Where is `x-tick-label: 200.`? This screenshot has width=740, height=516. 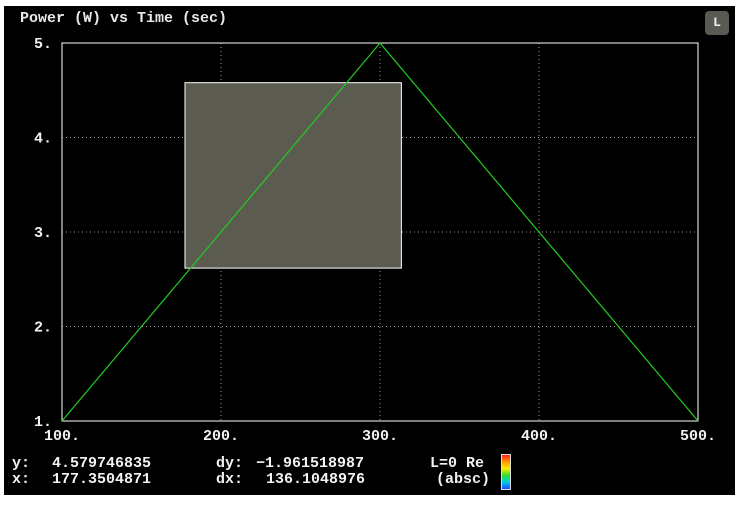 x-tick-label: 200. is located at coordinates (221, 436).